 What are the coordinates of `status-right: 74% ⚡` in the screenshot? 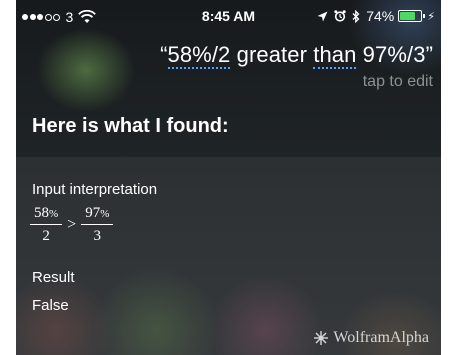 It's located at (376, 16).